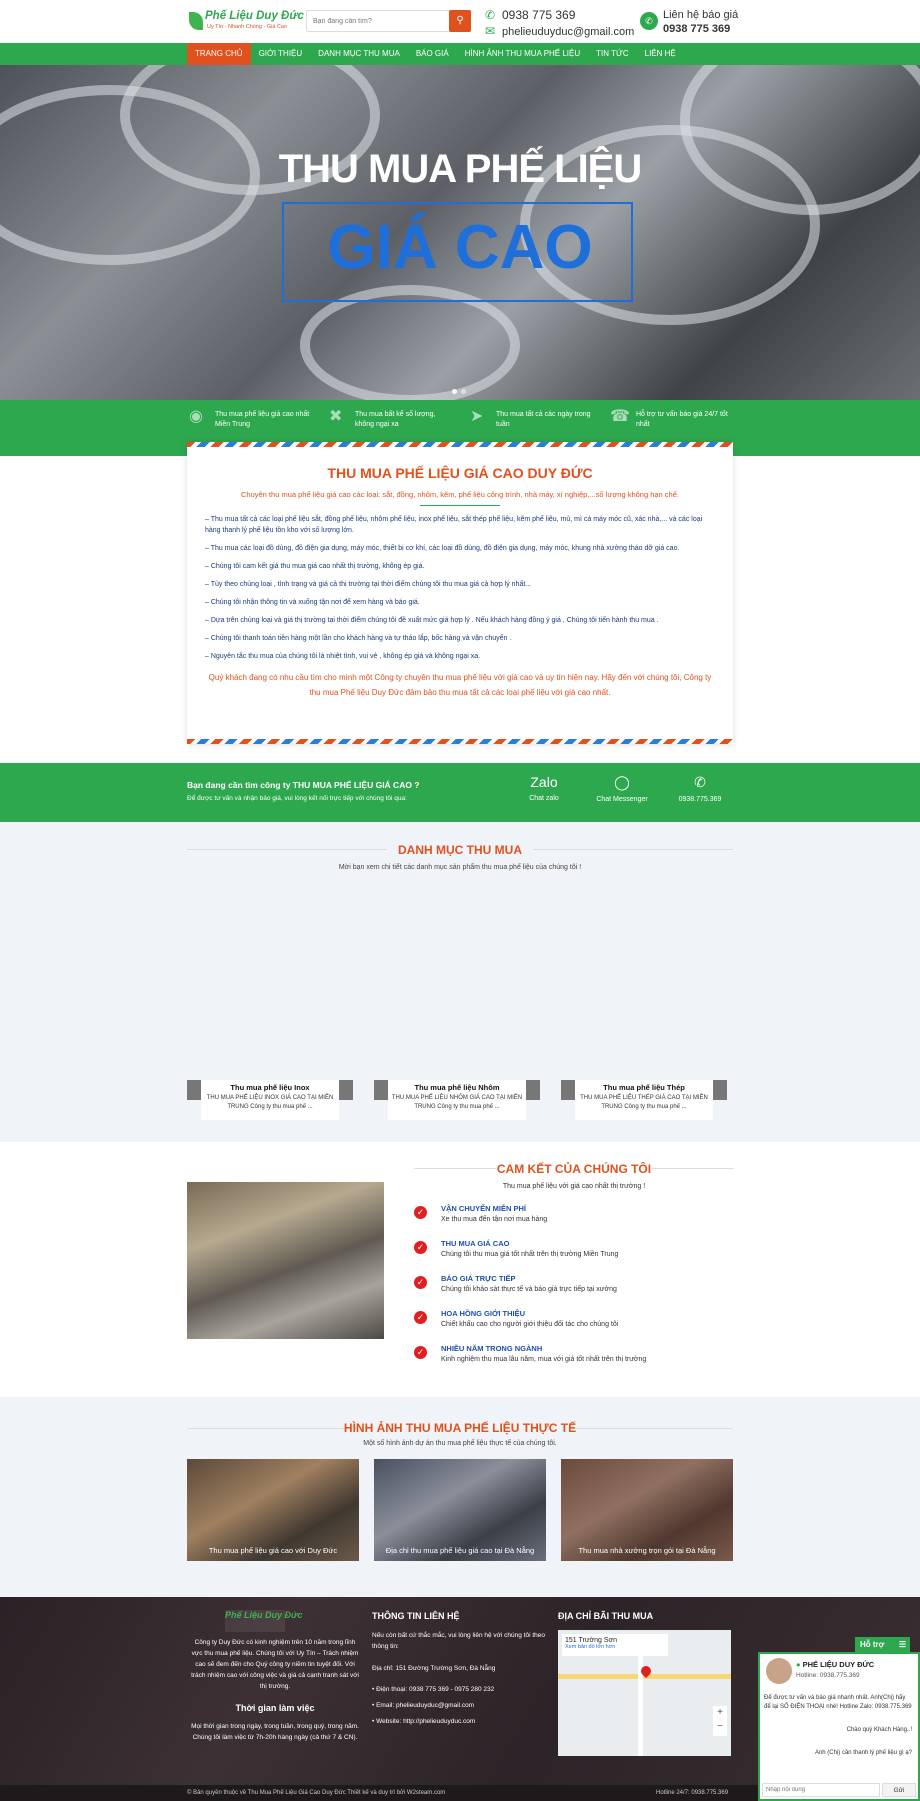  Describe the element at coordinates (700, 799) in the screenshot. I see `call-label: 0938.775.369` at that location.